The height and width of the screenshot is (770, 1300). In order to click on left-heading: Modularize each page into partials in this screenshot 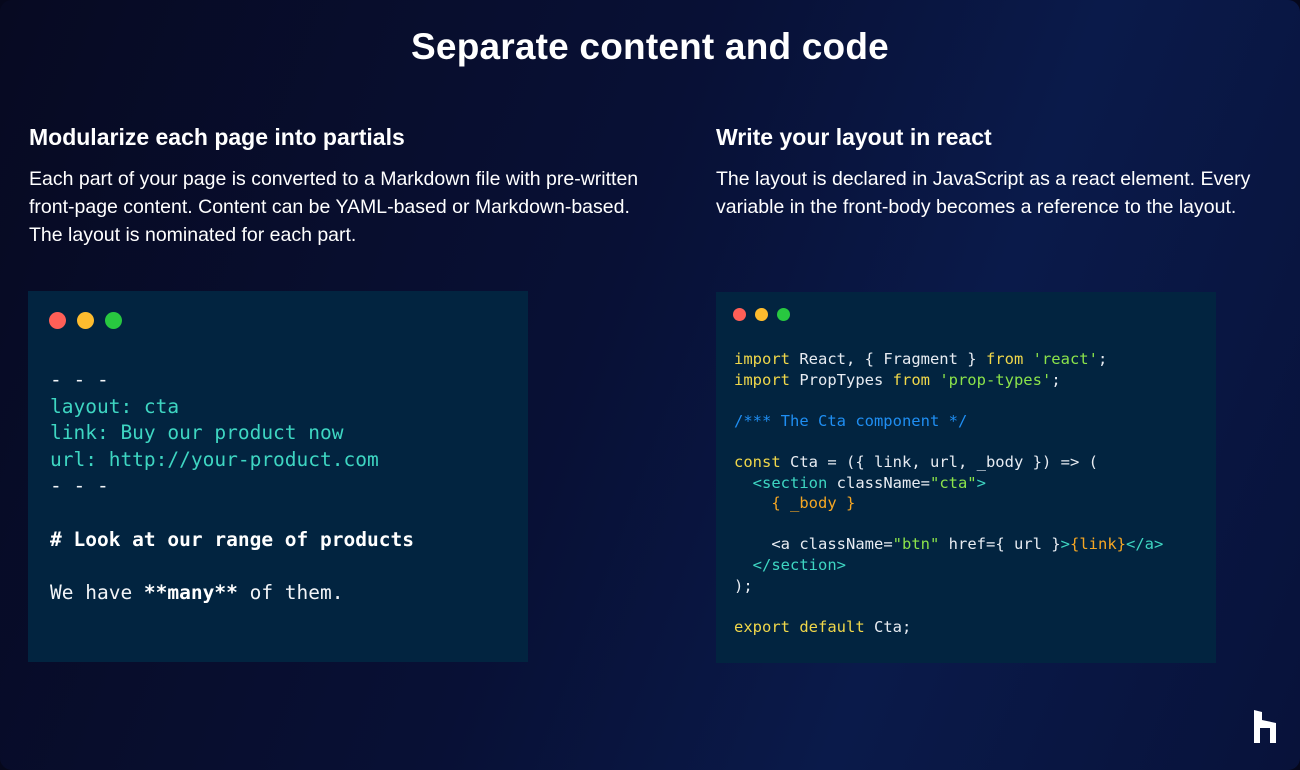, I will do `click(217, 137)`.